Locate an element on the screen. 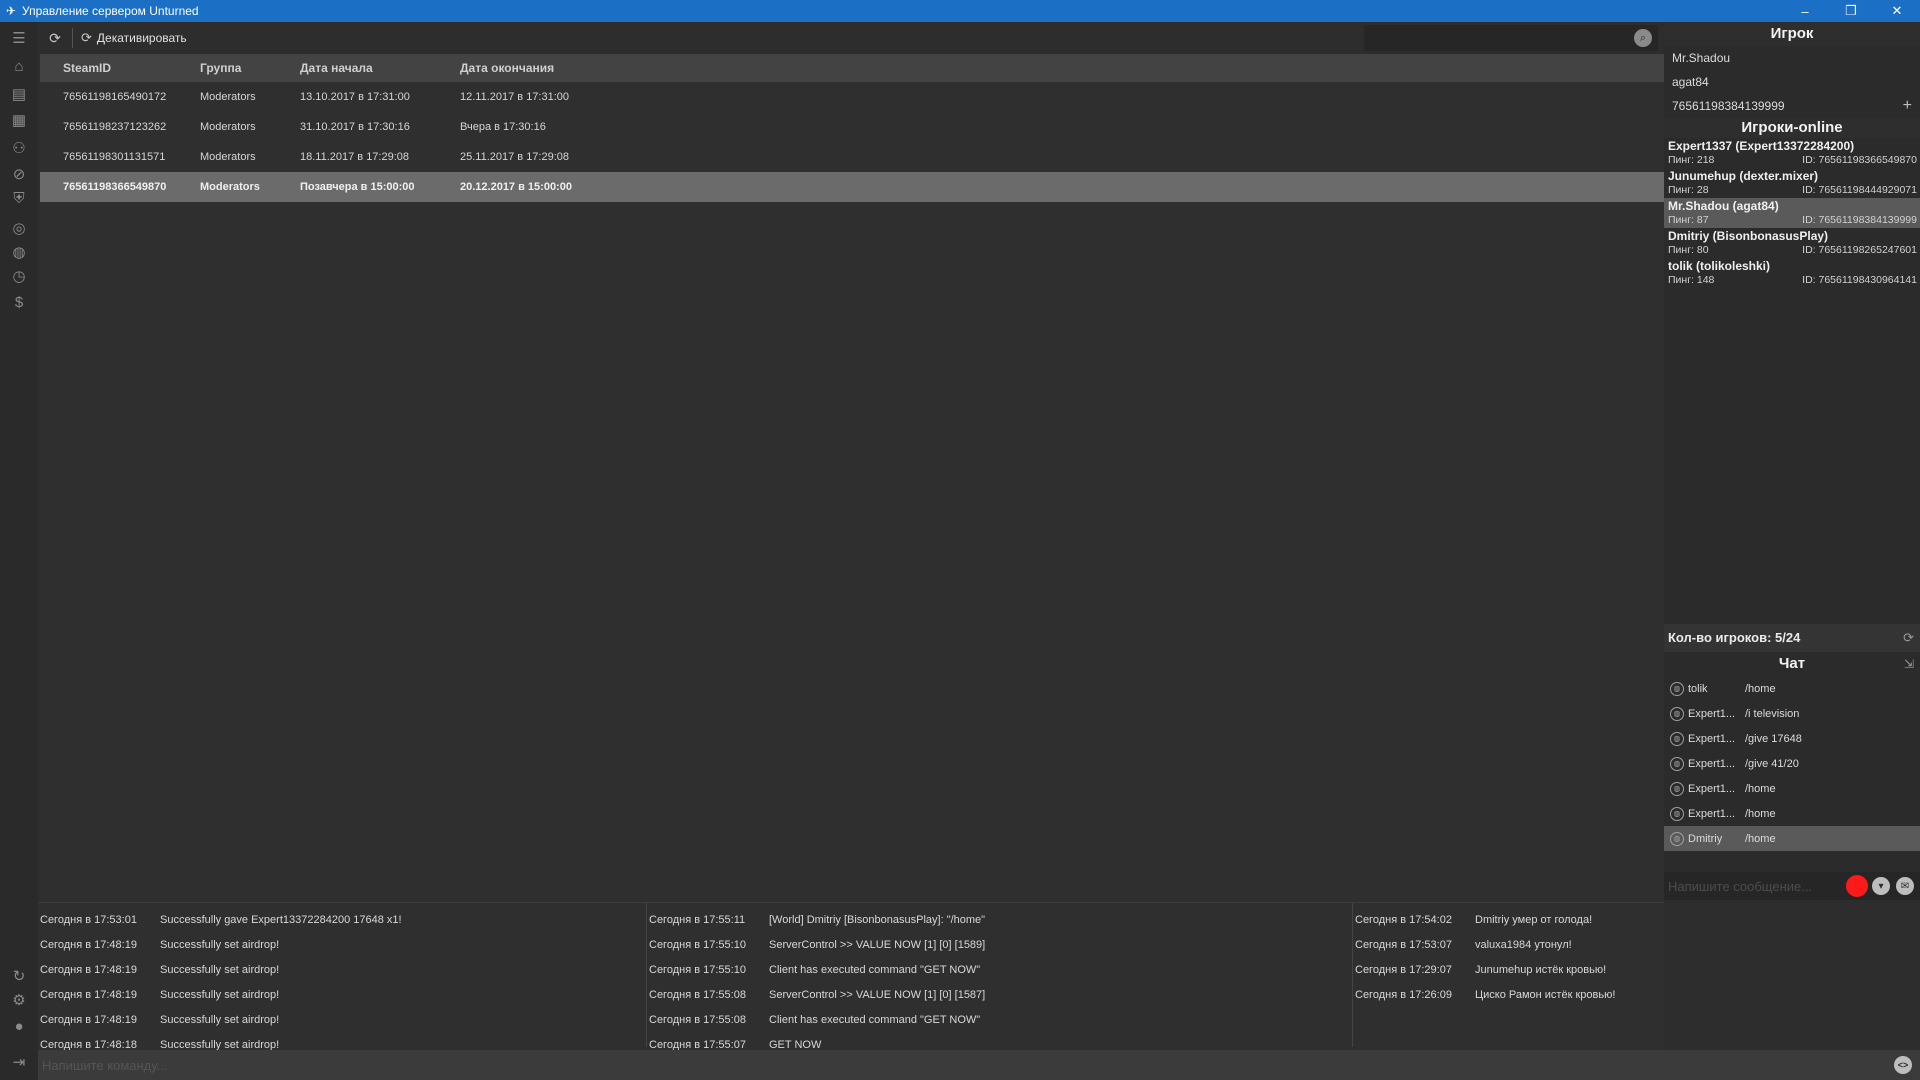  restore-button: ❐ is located at coordinates (1851, 11).